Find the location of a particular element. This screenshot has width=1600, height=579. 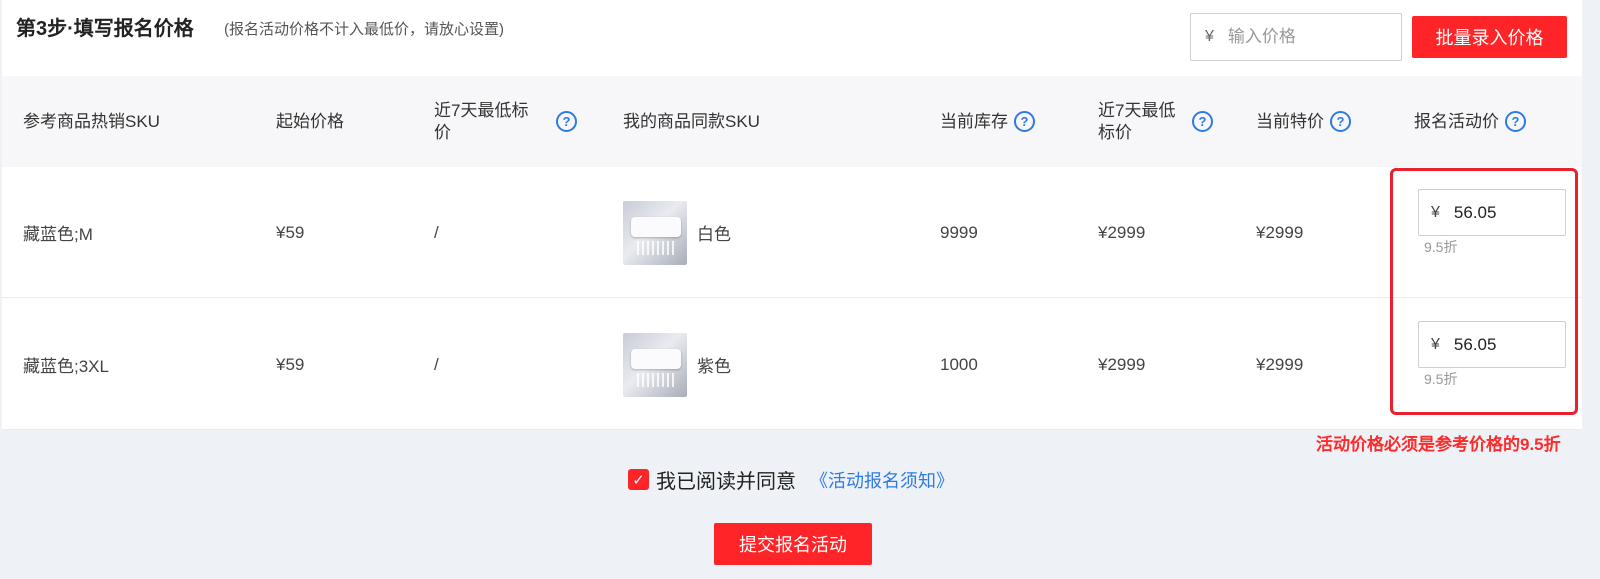

my-sku-cell: 紫色 is located at coordinates (677, 364).